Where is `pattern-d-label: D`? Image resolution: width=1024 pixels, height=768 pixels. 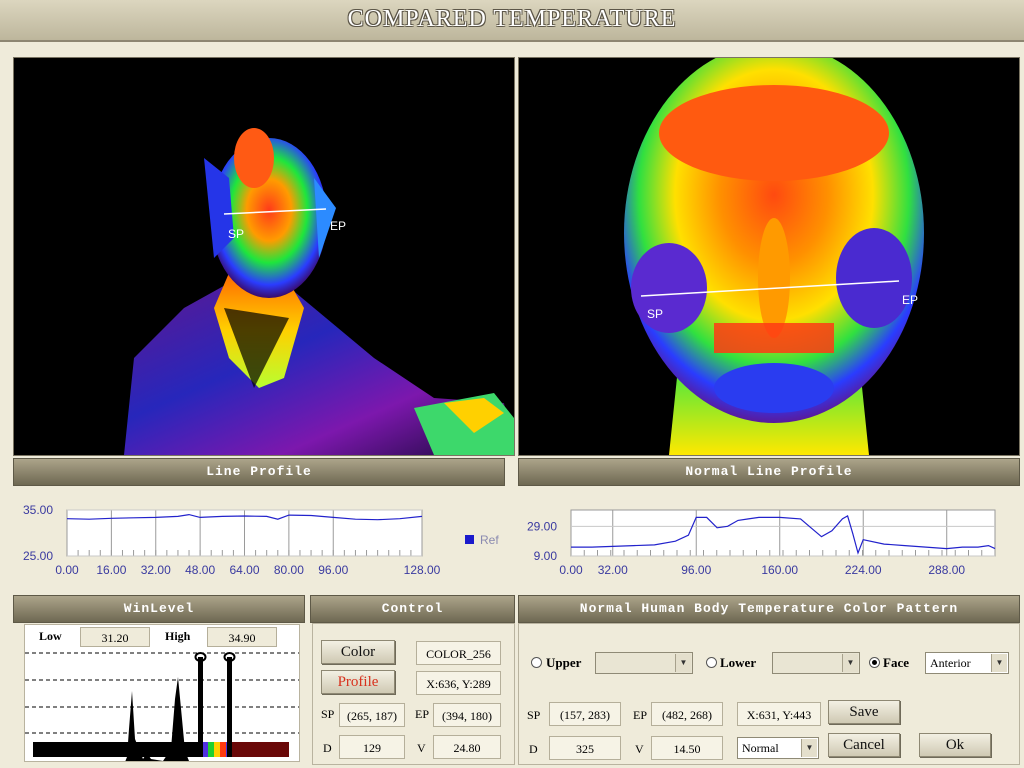
pattern-d-label: D is located at coordinates (533, 749).